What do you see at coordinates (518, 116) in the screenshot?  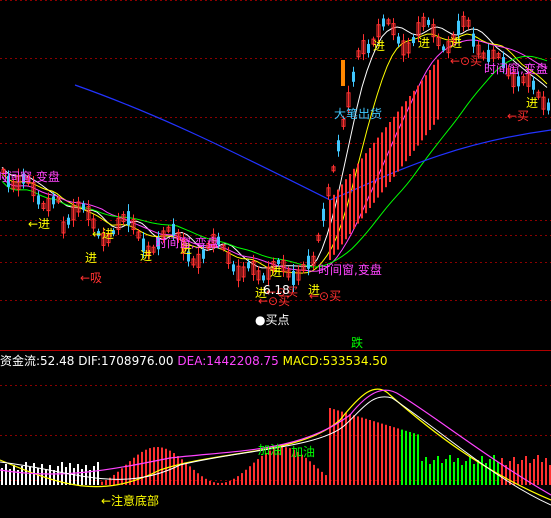 I see `buy-signal: ←买` at bounding box center [518, 116].